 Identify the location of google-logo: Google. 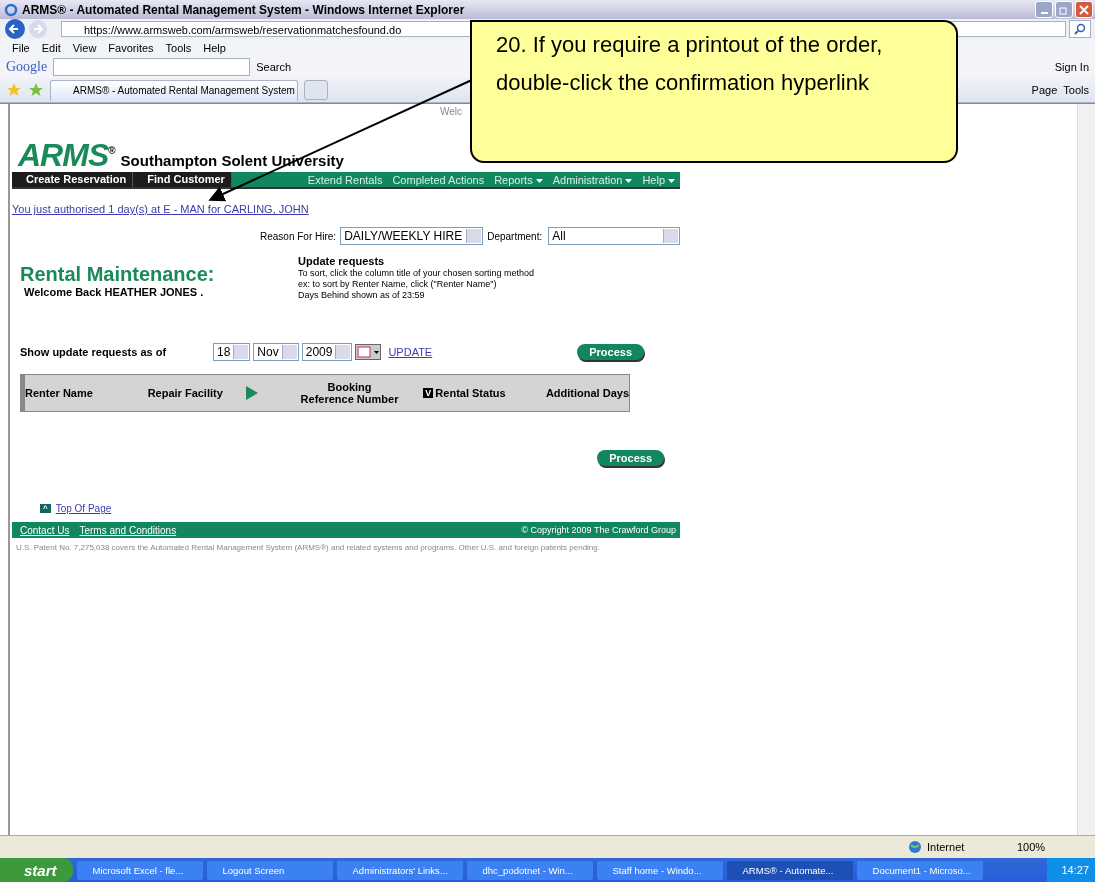
(27, 67).